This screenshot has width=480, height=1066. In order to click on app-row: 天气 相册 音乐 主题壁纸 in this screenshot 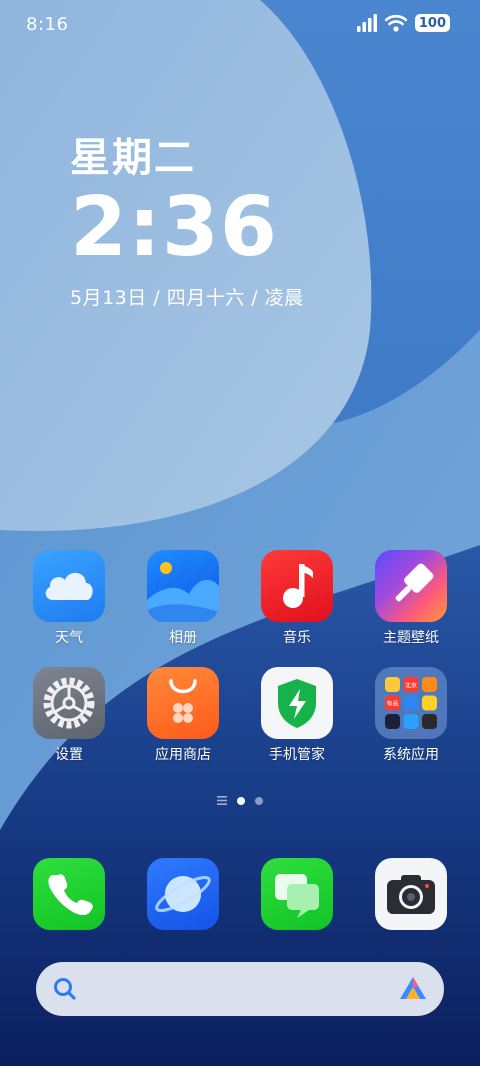, I will do `click(240, 598)`.